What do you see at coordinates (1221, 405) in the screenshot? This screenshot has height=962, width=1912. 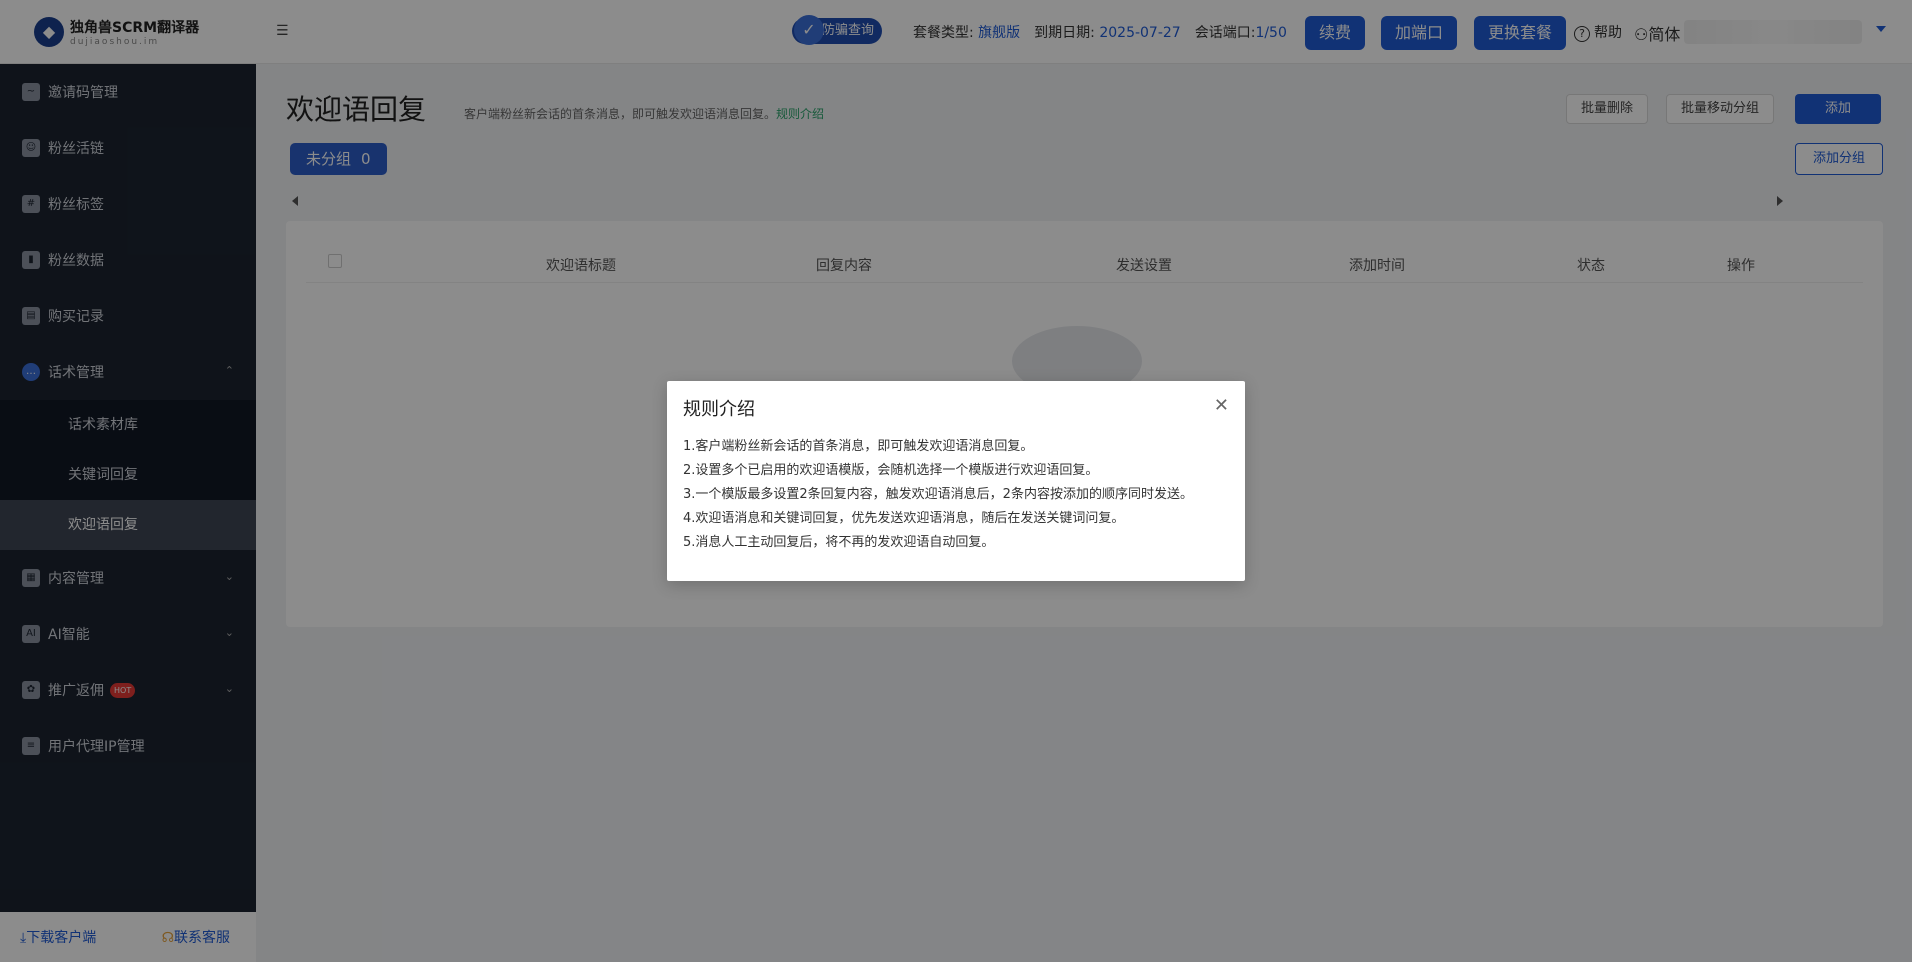 I see `close-icon: ✕` at bounding box center [1221, 405].